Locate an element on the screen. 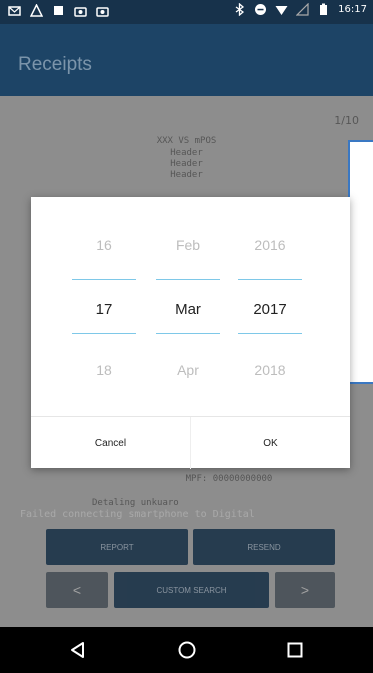  status-bar: 16:17 is located at coordinates (186, 12).